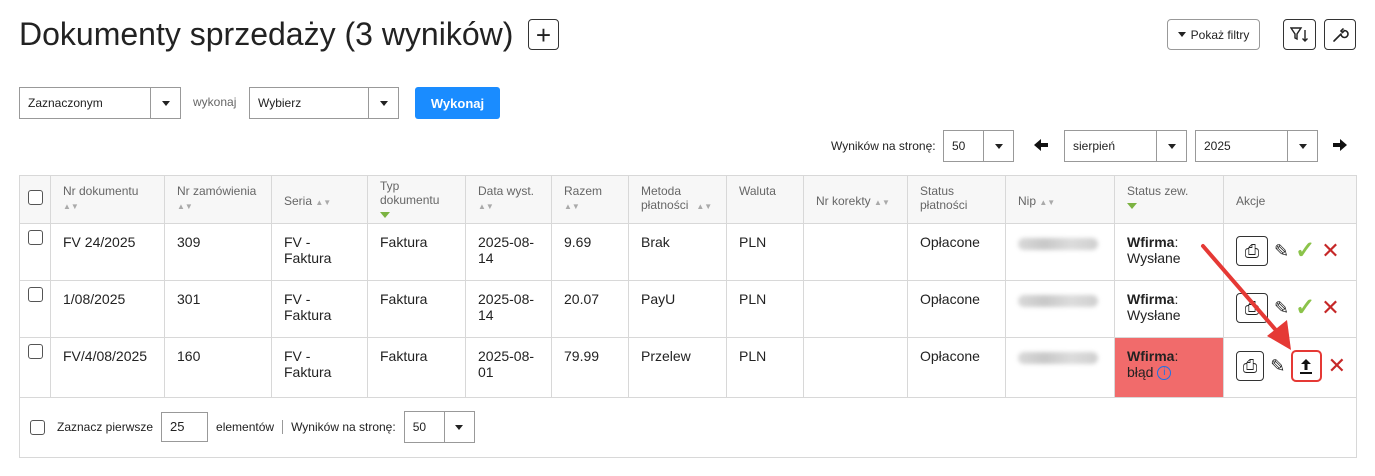 The width and height of the screenshot is (1375, 476). Describe the element at coordinates (1340, 147) in the screenshot. I see `next-month-button` at that location.